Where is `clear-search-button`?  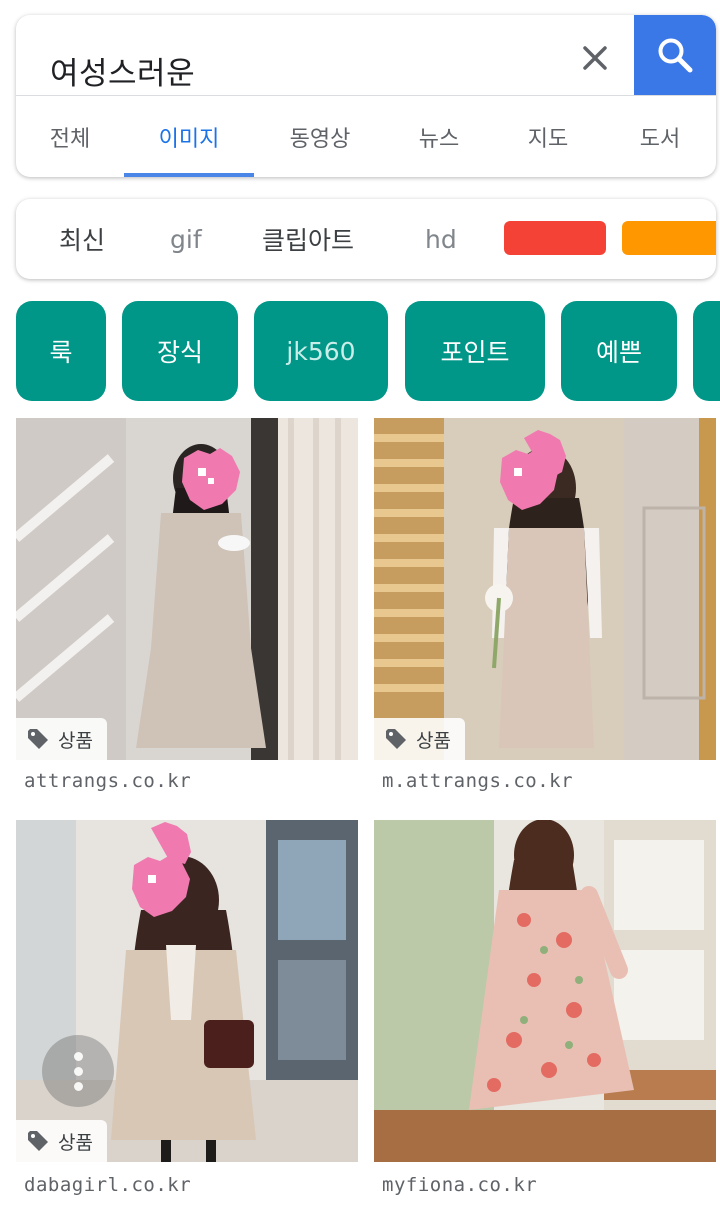 clear-search-button is located at coordinates (595, 58).